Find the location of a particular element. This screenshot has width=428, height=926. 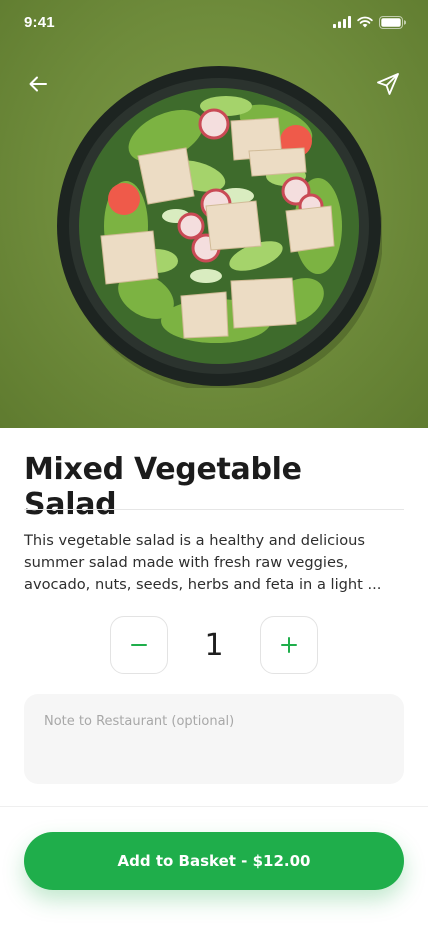

status-icons is located at coordinates (369, 22).